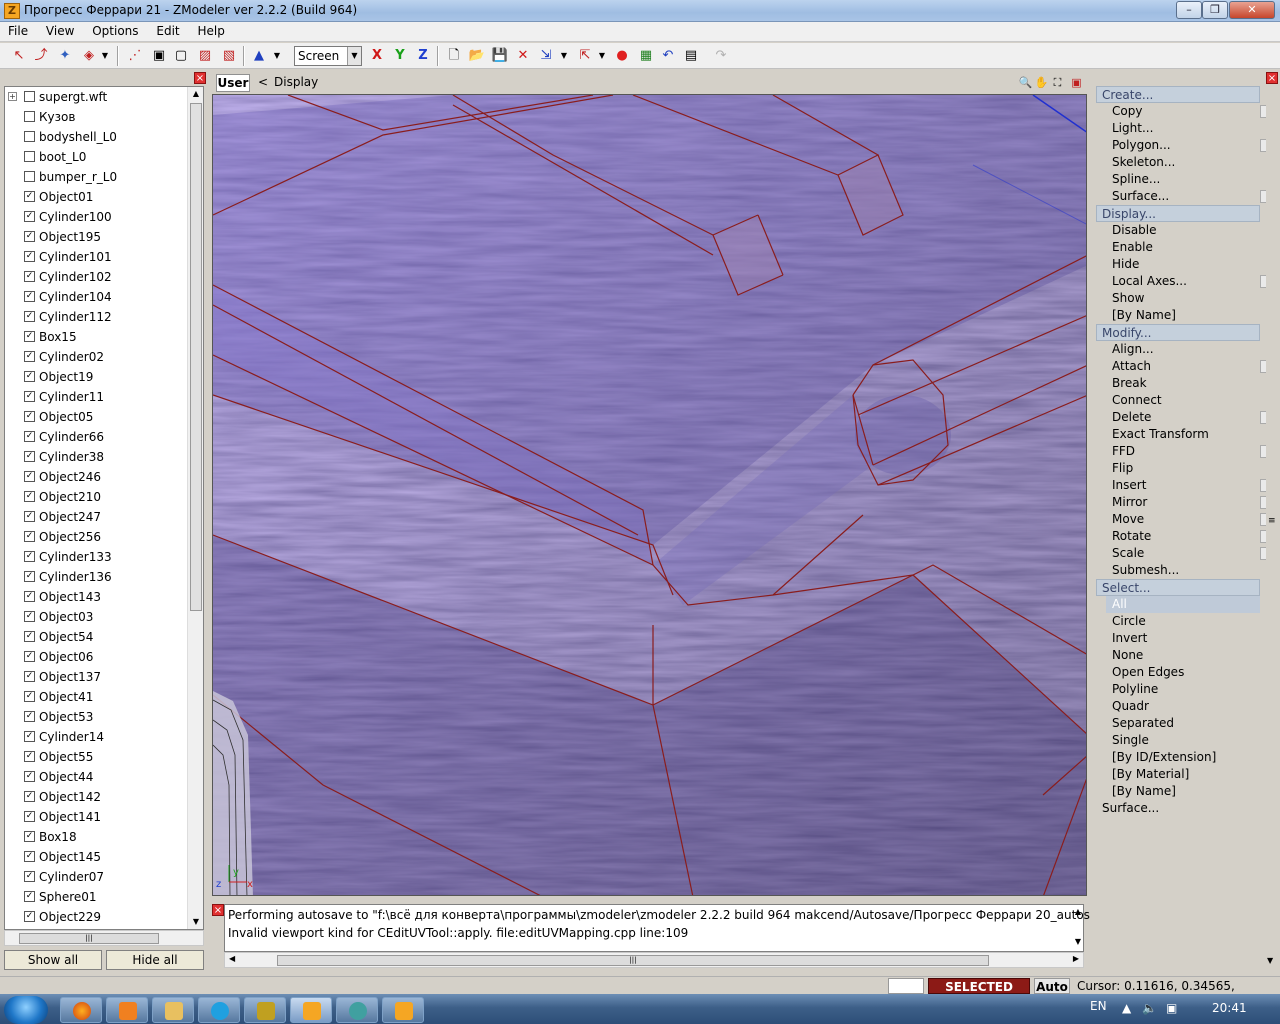  Describe the element at coordinates (127, 1010) in the screenshot. I see `taskbar-media-player` at that location.